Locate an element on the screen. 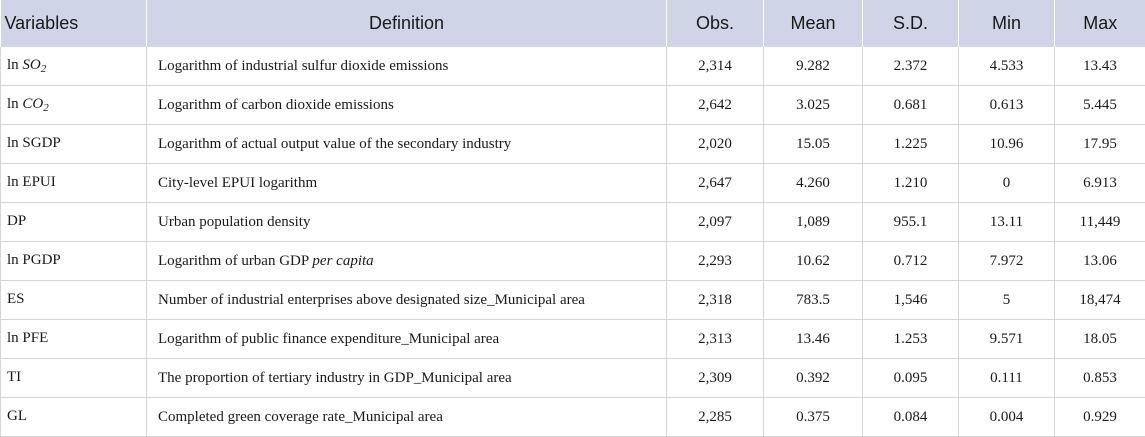  variable-cell: ln CO2 is located at coordinates (74, 105).